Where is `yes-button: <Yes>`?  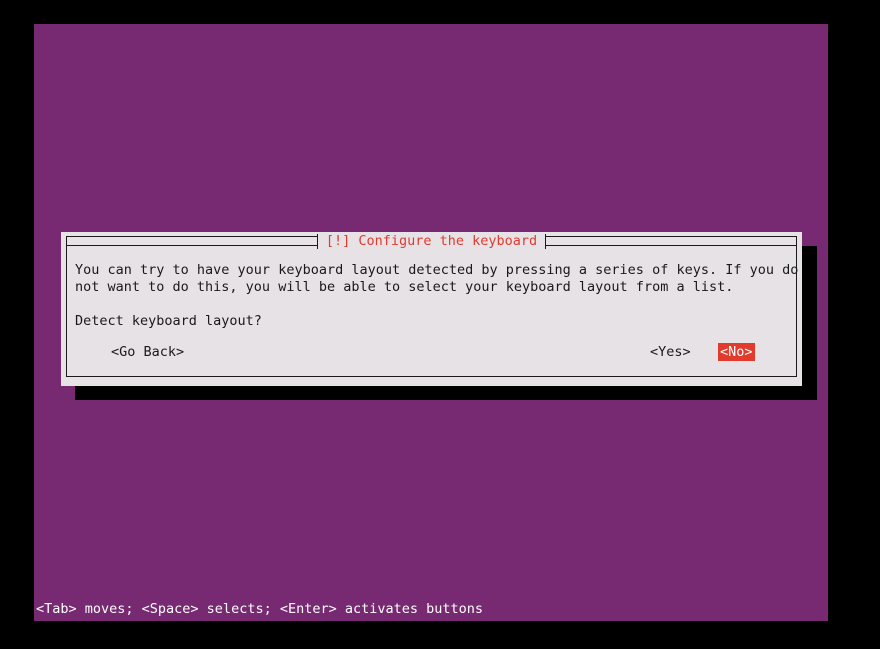
yes-button: <Yes> is located at coordinates (670, 352).